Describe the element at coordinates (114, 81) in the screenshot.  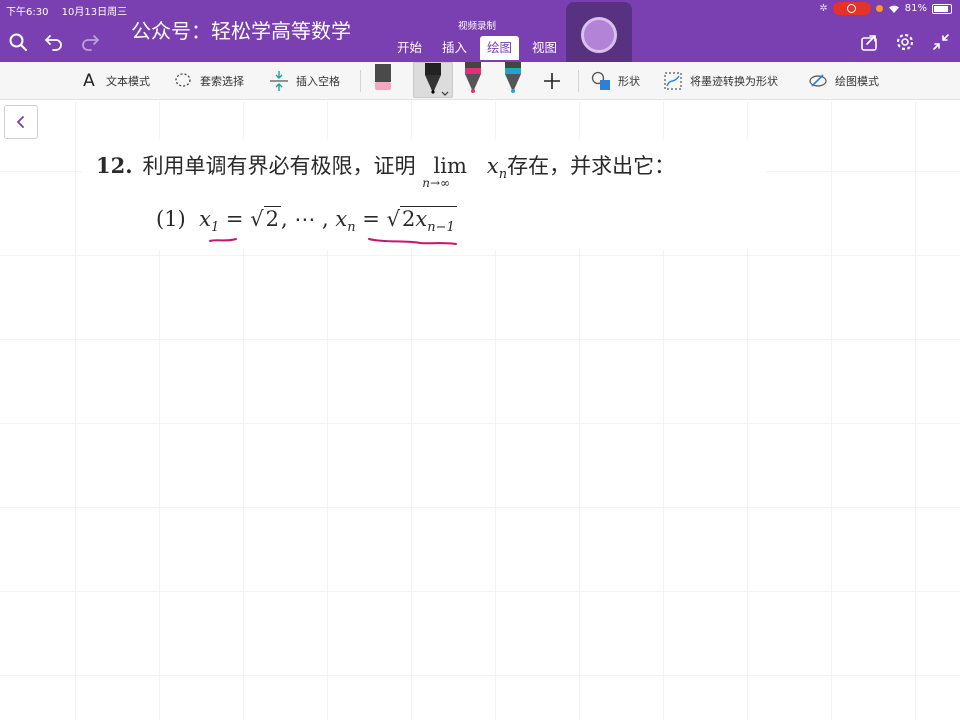
I see `text-mode-button: A 文本模式` at that location.